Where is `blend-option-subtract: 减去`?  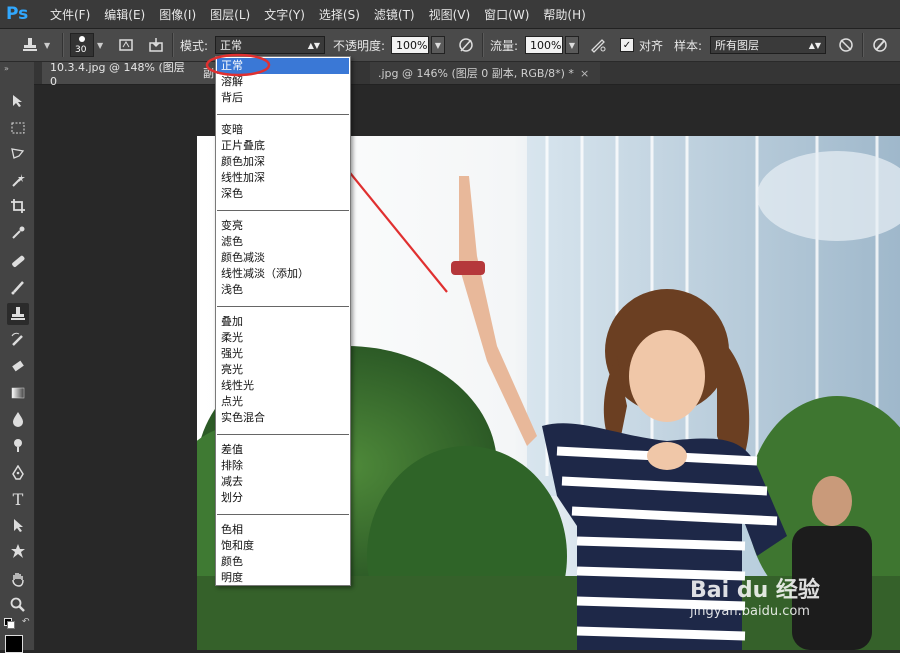
blend-option-subtract: 减去 is located at coordinates (283, 482).